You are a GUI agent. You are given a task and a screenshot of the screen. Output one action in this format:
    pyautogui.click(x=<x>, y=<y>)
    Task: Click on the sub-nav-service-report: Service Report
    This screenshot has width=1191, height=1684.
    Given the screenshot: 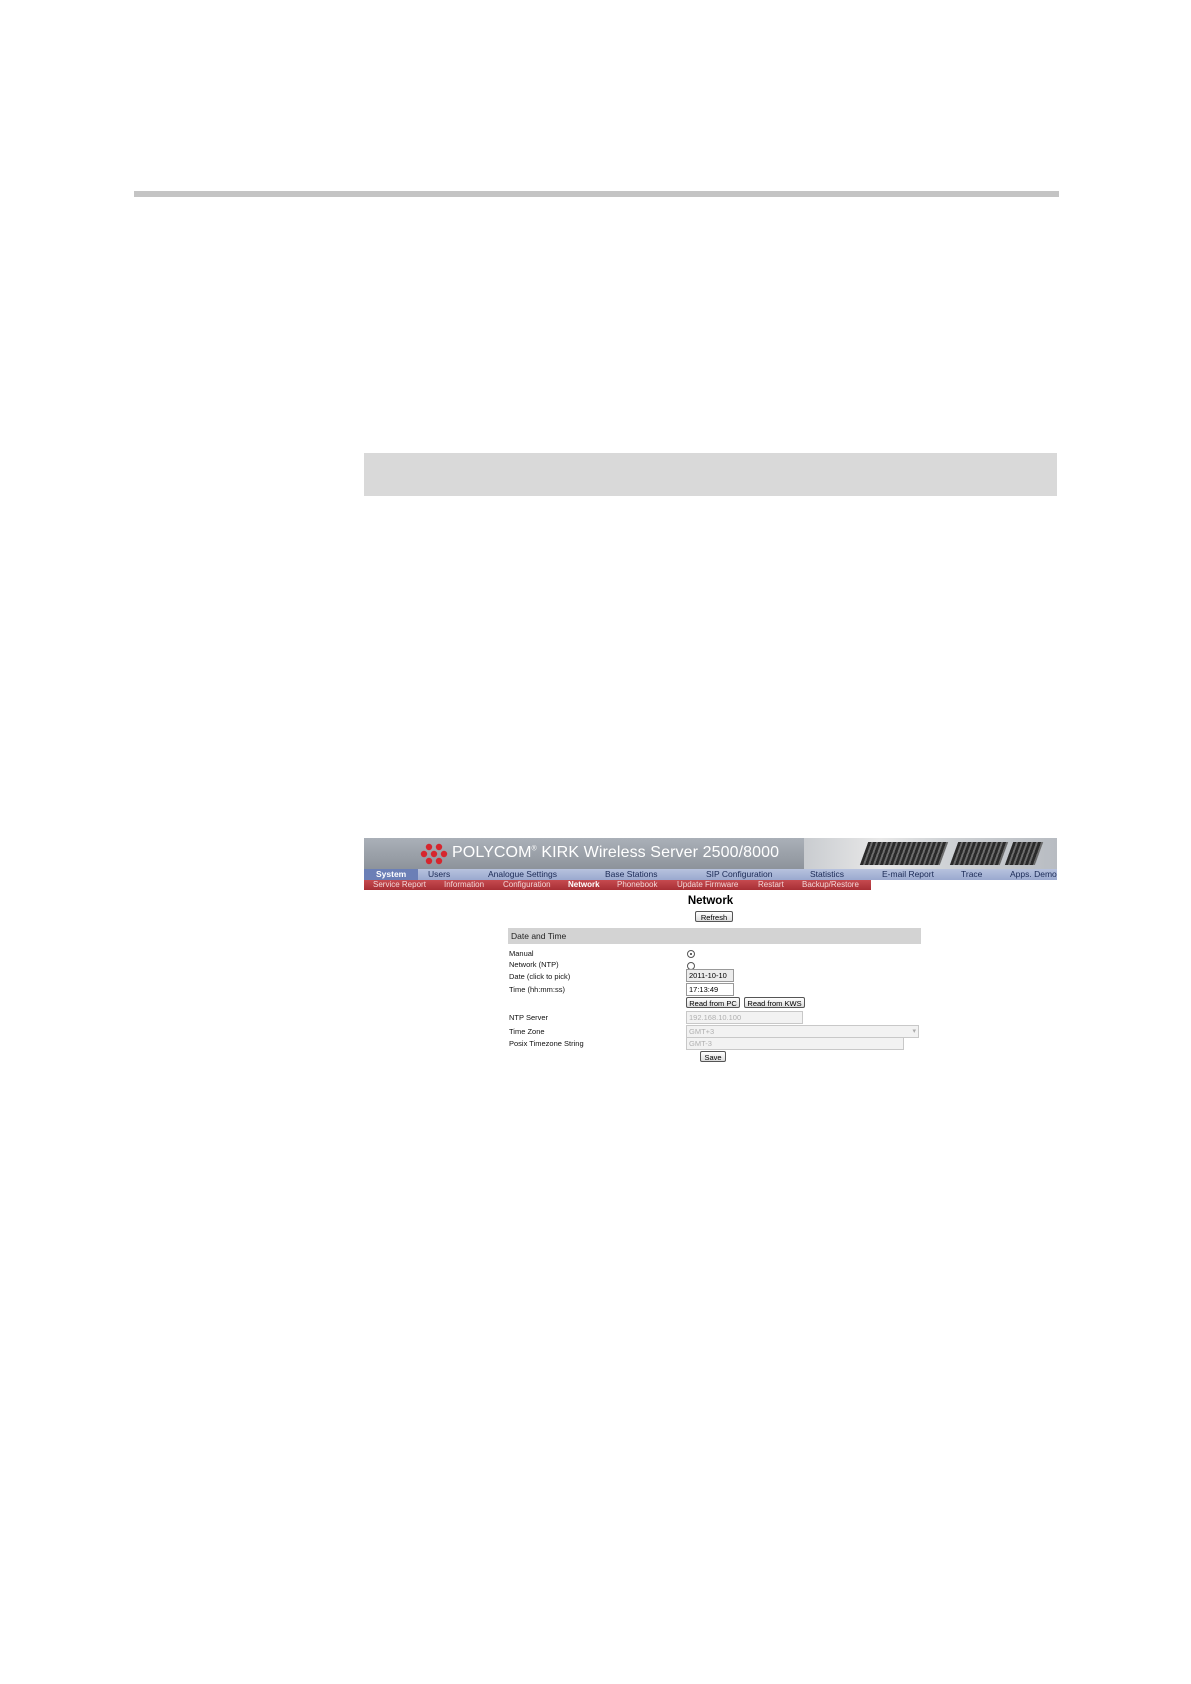 What is the action you would take?
    pyautogui.click(x=399, y=885)
    